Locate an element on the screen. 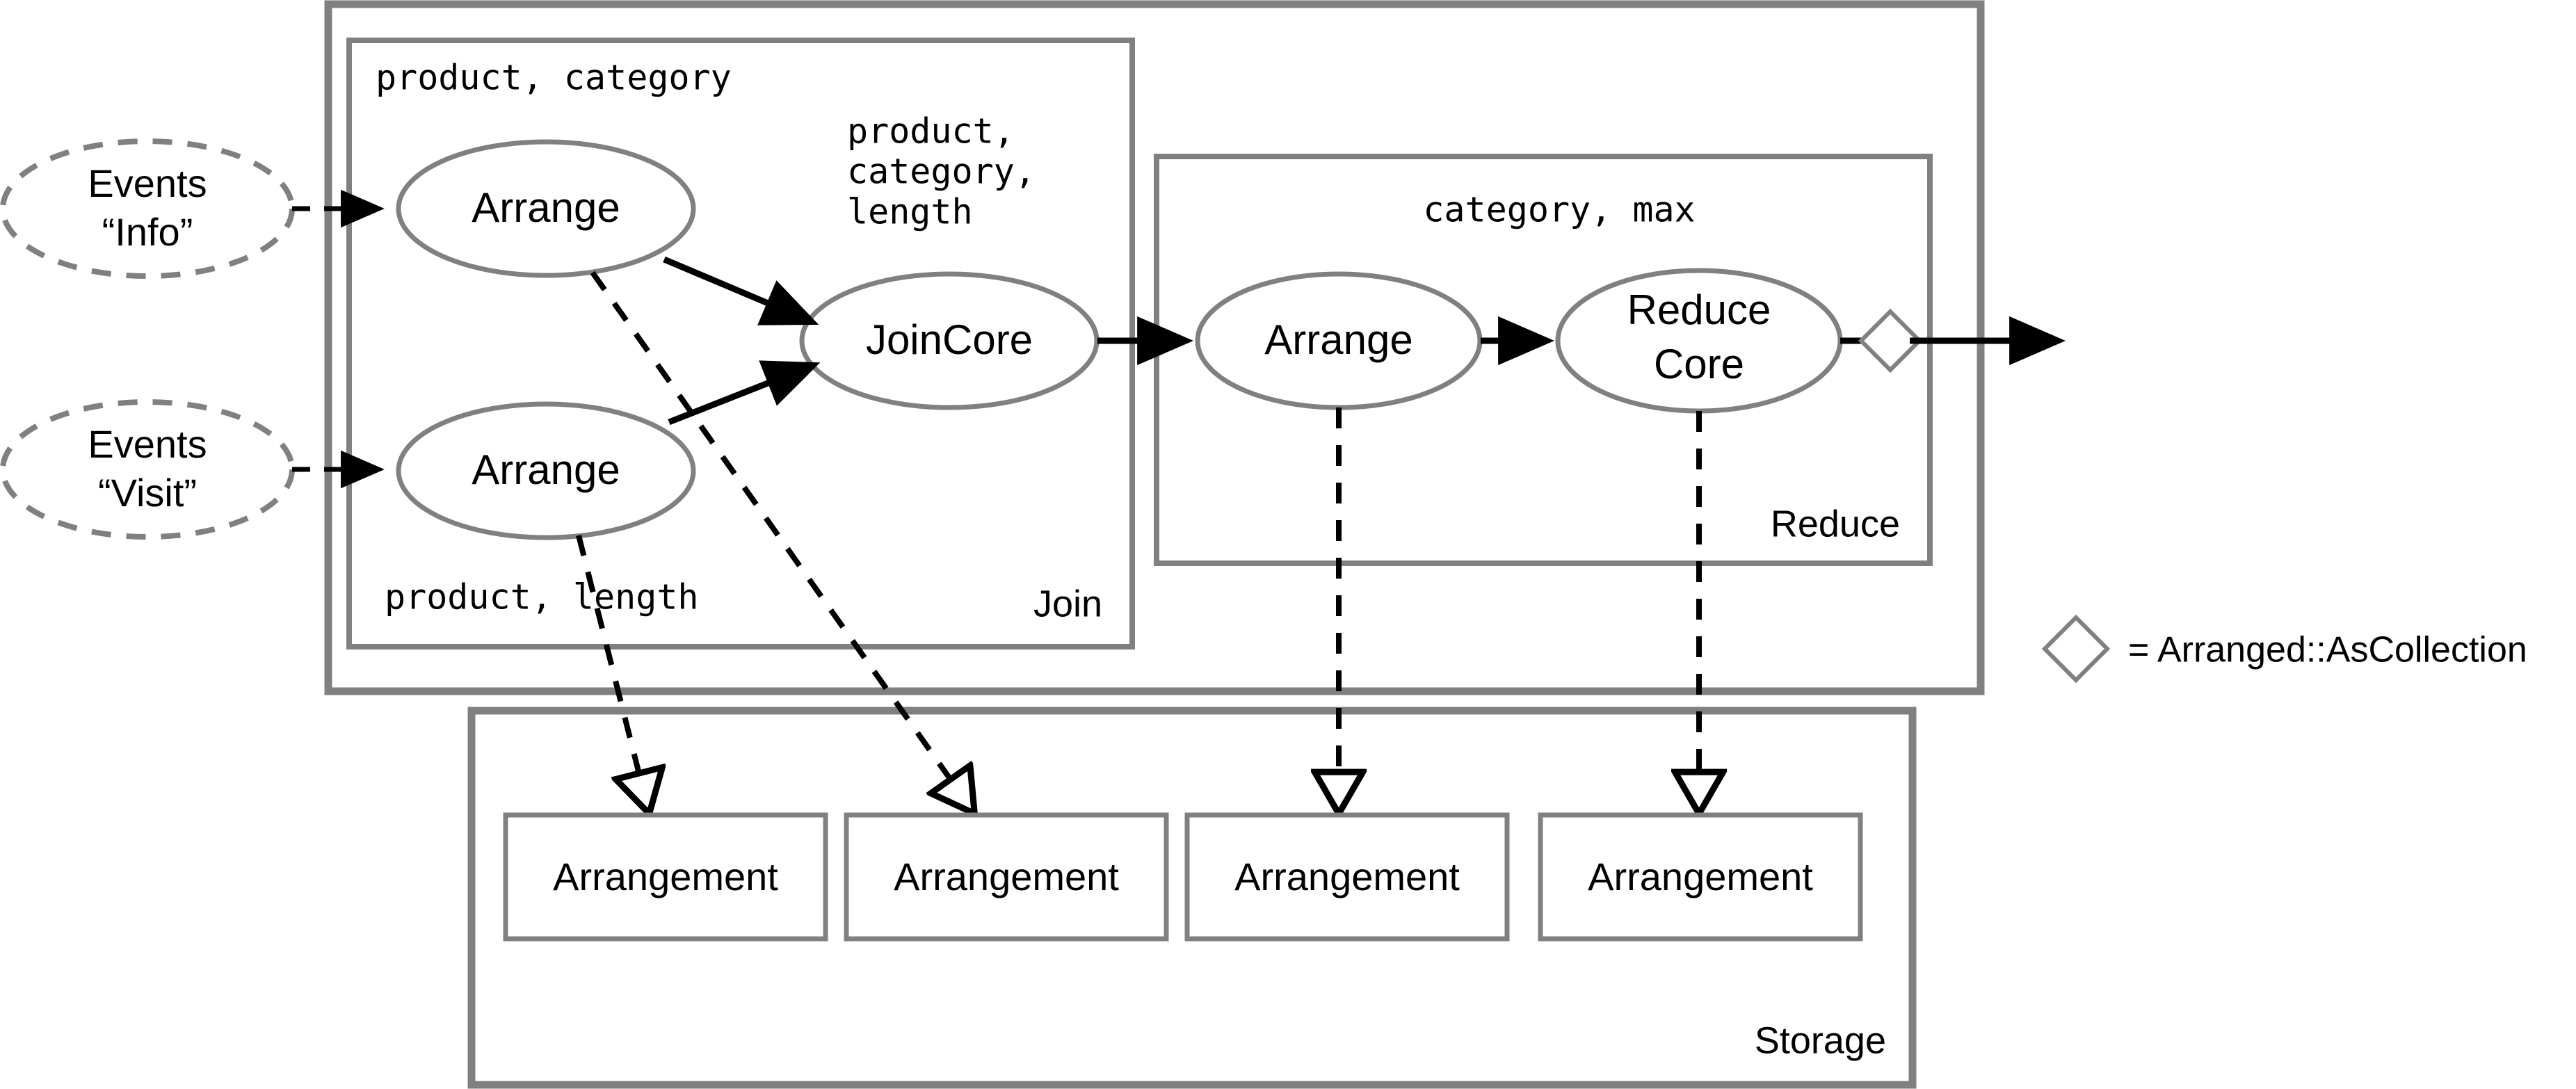  arrangement-box-3: Arrangement is located at coordinates (1347, 877).